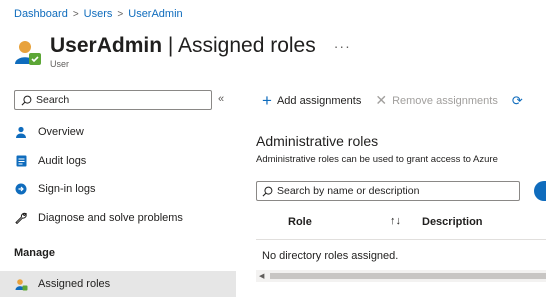 The image size is (546, 302). Describe the element at coordinates (267, 100) in the screenshot. I see `plus-icon: +` at that location.